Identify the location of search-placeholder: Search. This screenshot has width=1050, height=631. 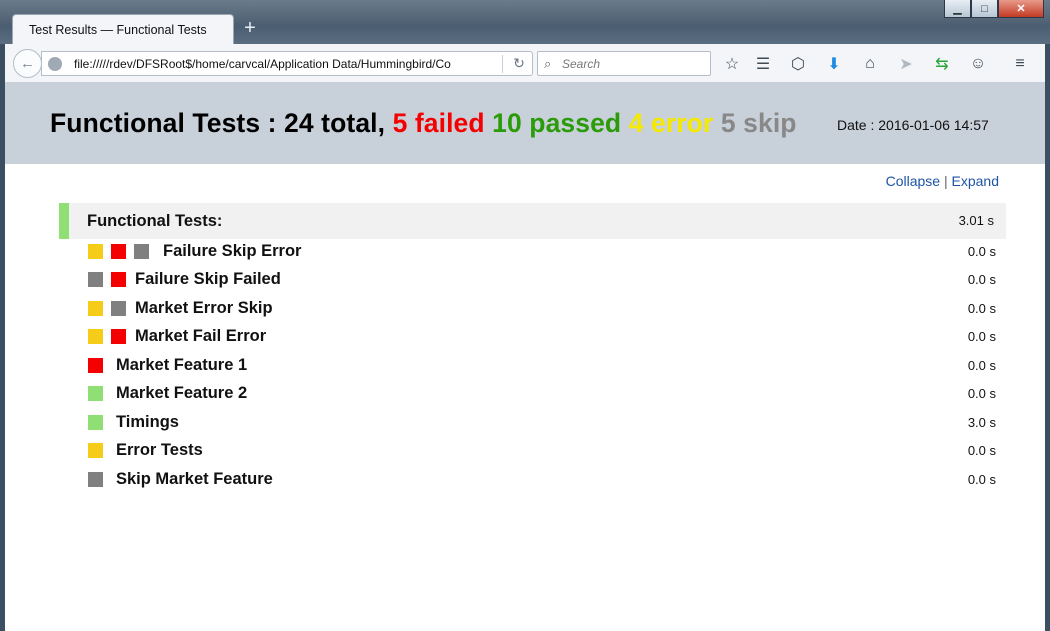
(581, 64).